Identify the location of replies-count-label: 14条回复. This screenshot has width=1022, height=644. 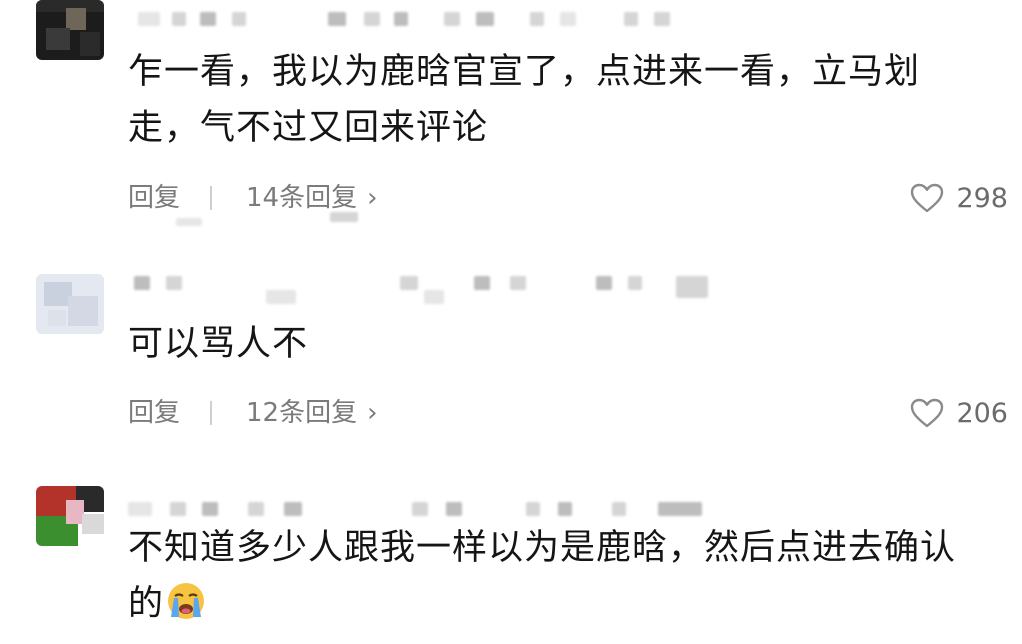
(302, 198).